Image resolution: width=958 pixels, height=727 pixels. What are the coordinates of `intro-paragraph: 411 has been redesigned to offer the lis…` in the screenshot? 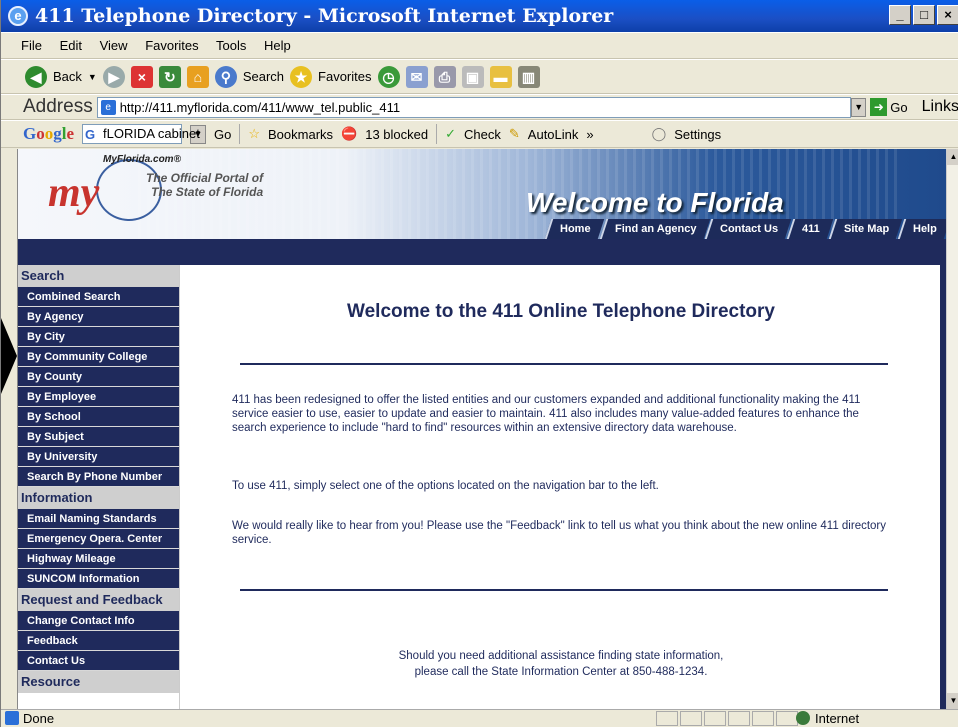 It's located at (546, 414).